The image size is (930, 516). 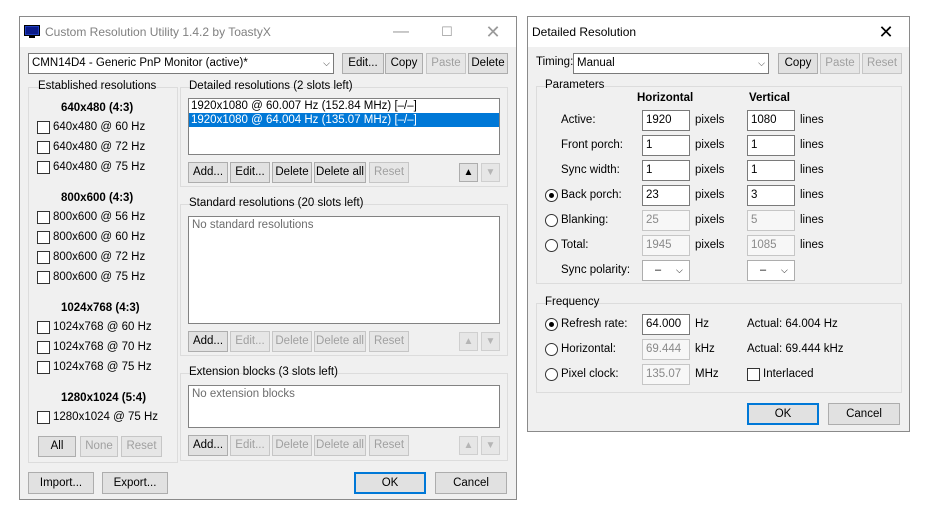 I want to click on label-640x480-72: 640x480 @ 72 Hz, so click(x=99, y=147).